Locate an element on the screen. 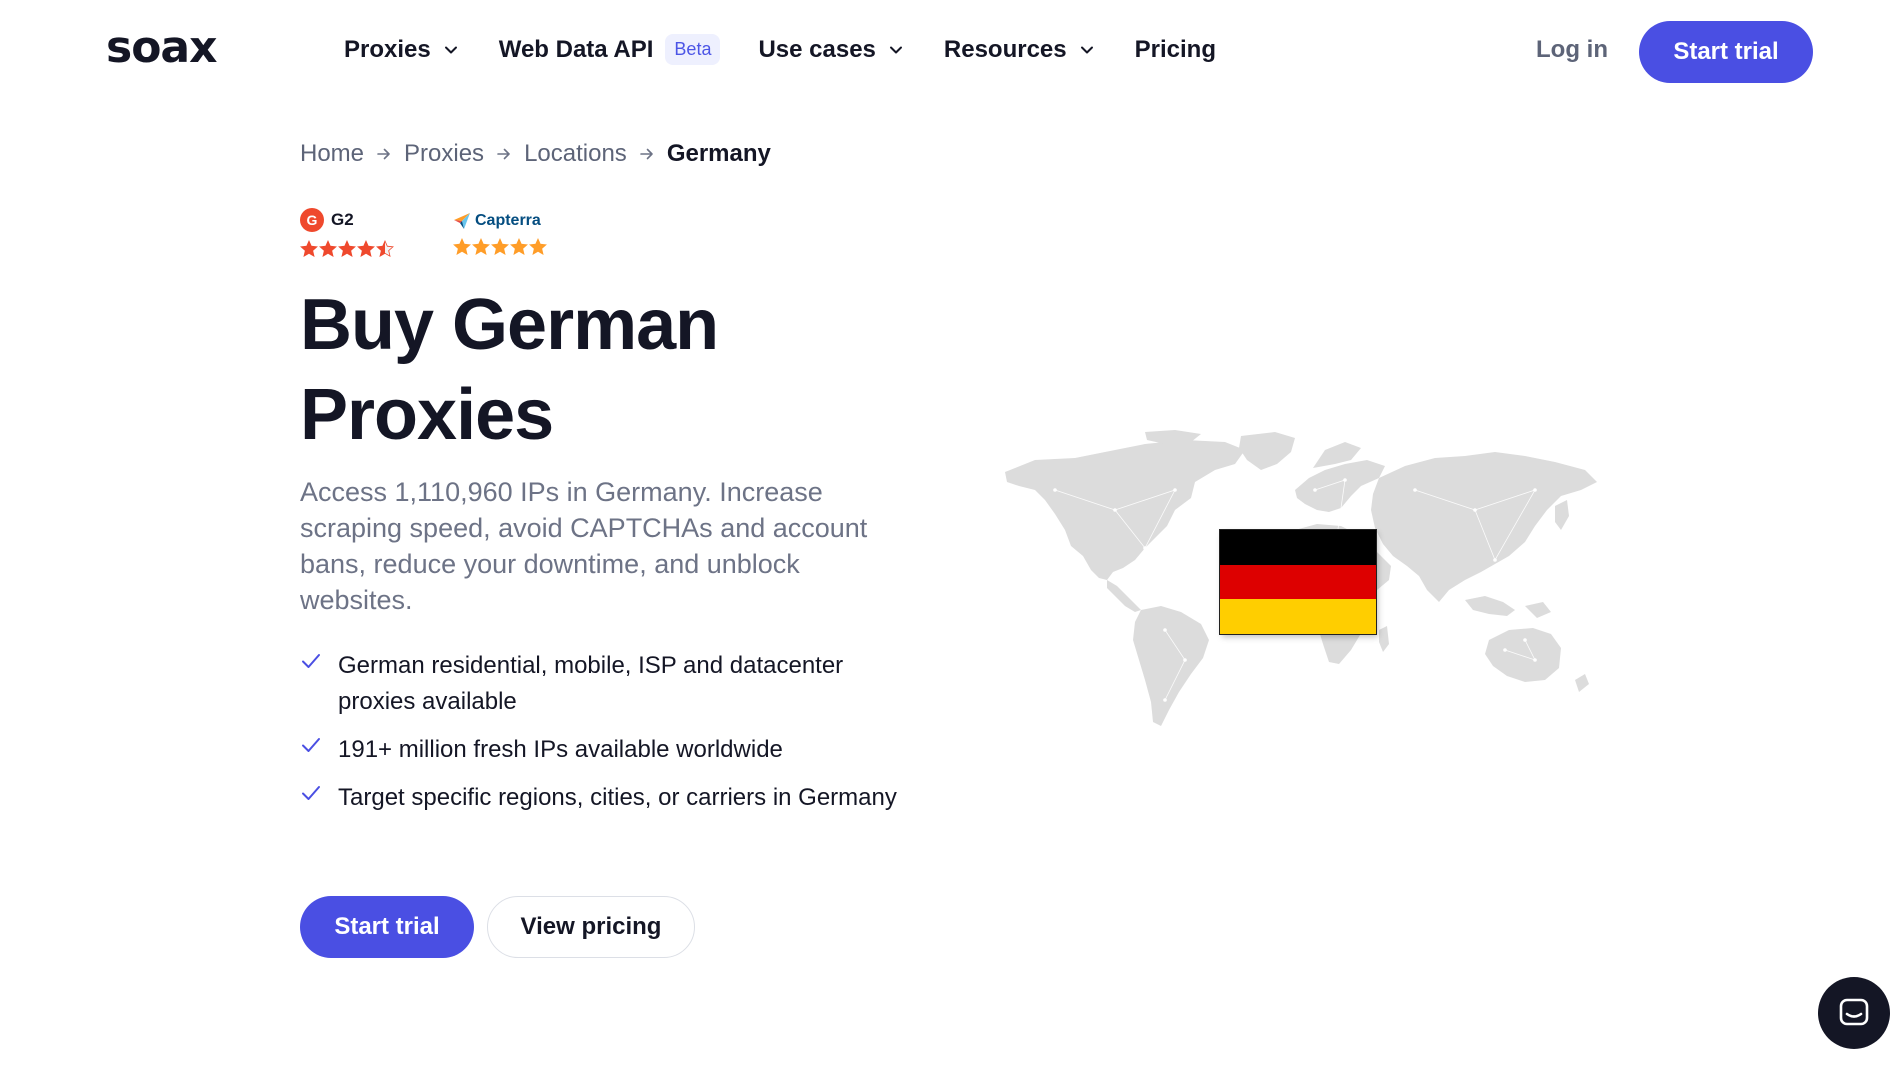 This screenshot has width=1895, height=1079. nav-web-data-api-label: Web Data API is located at coordinates (576, 49).